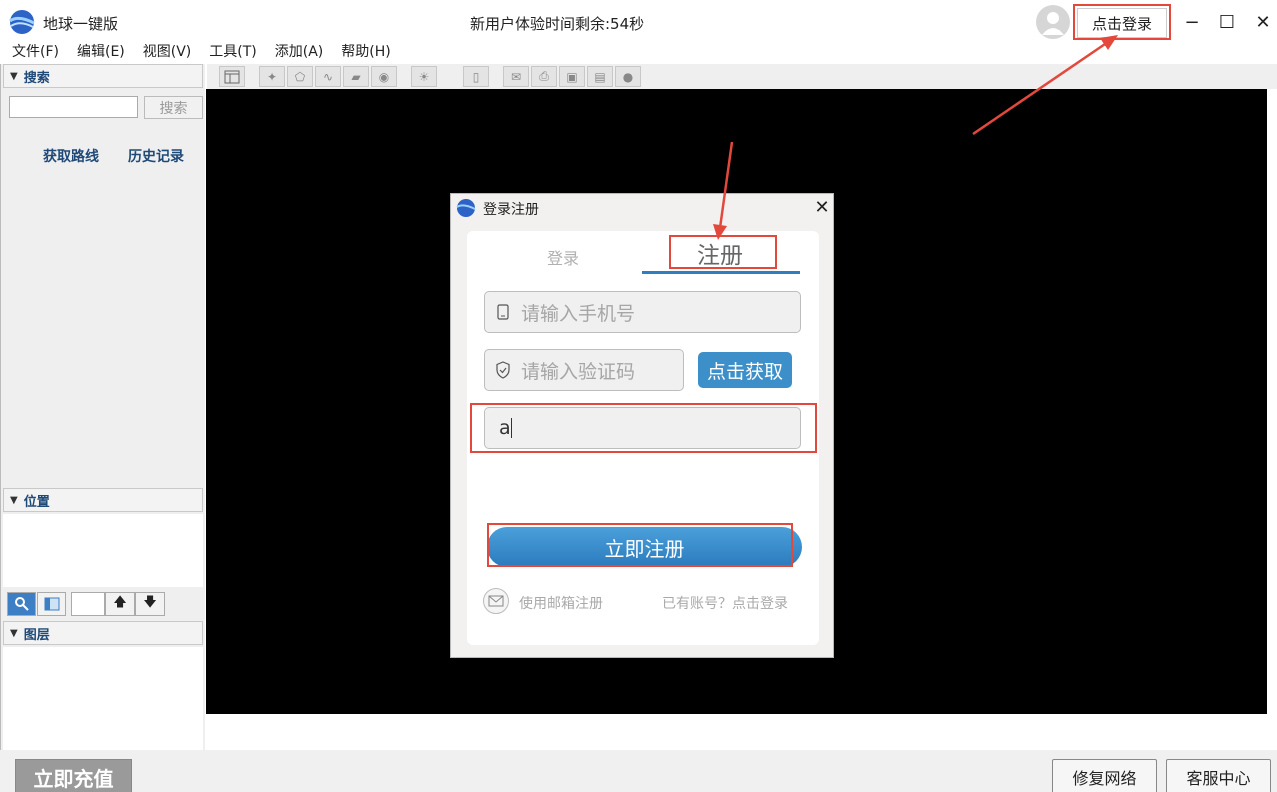  Describe the element at coordinates (88, 604) in the screenshot. I see `position-field` at that location.